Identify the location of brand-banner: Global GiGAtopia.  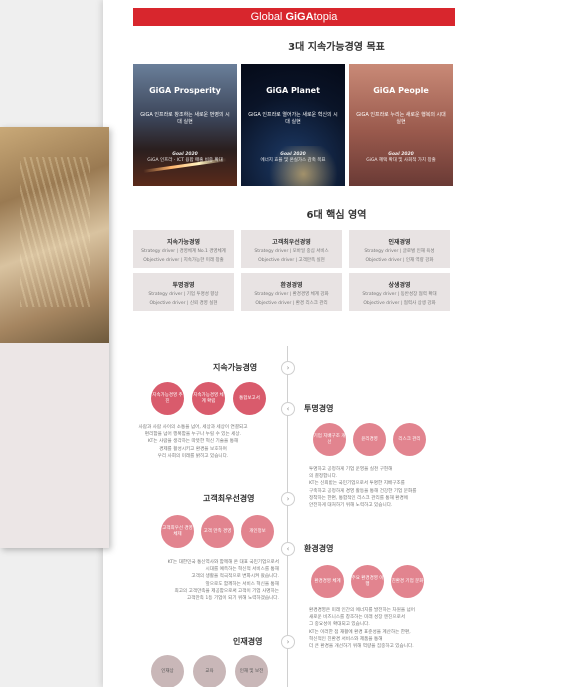
(294, 17).